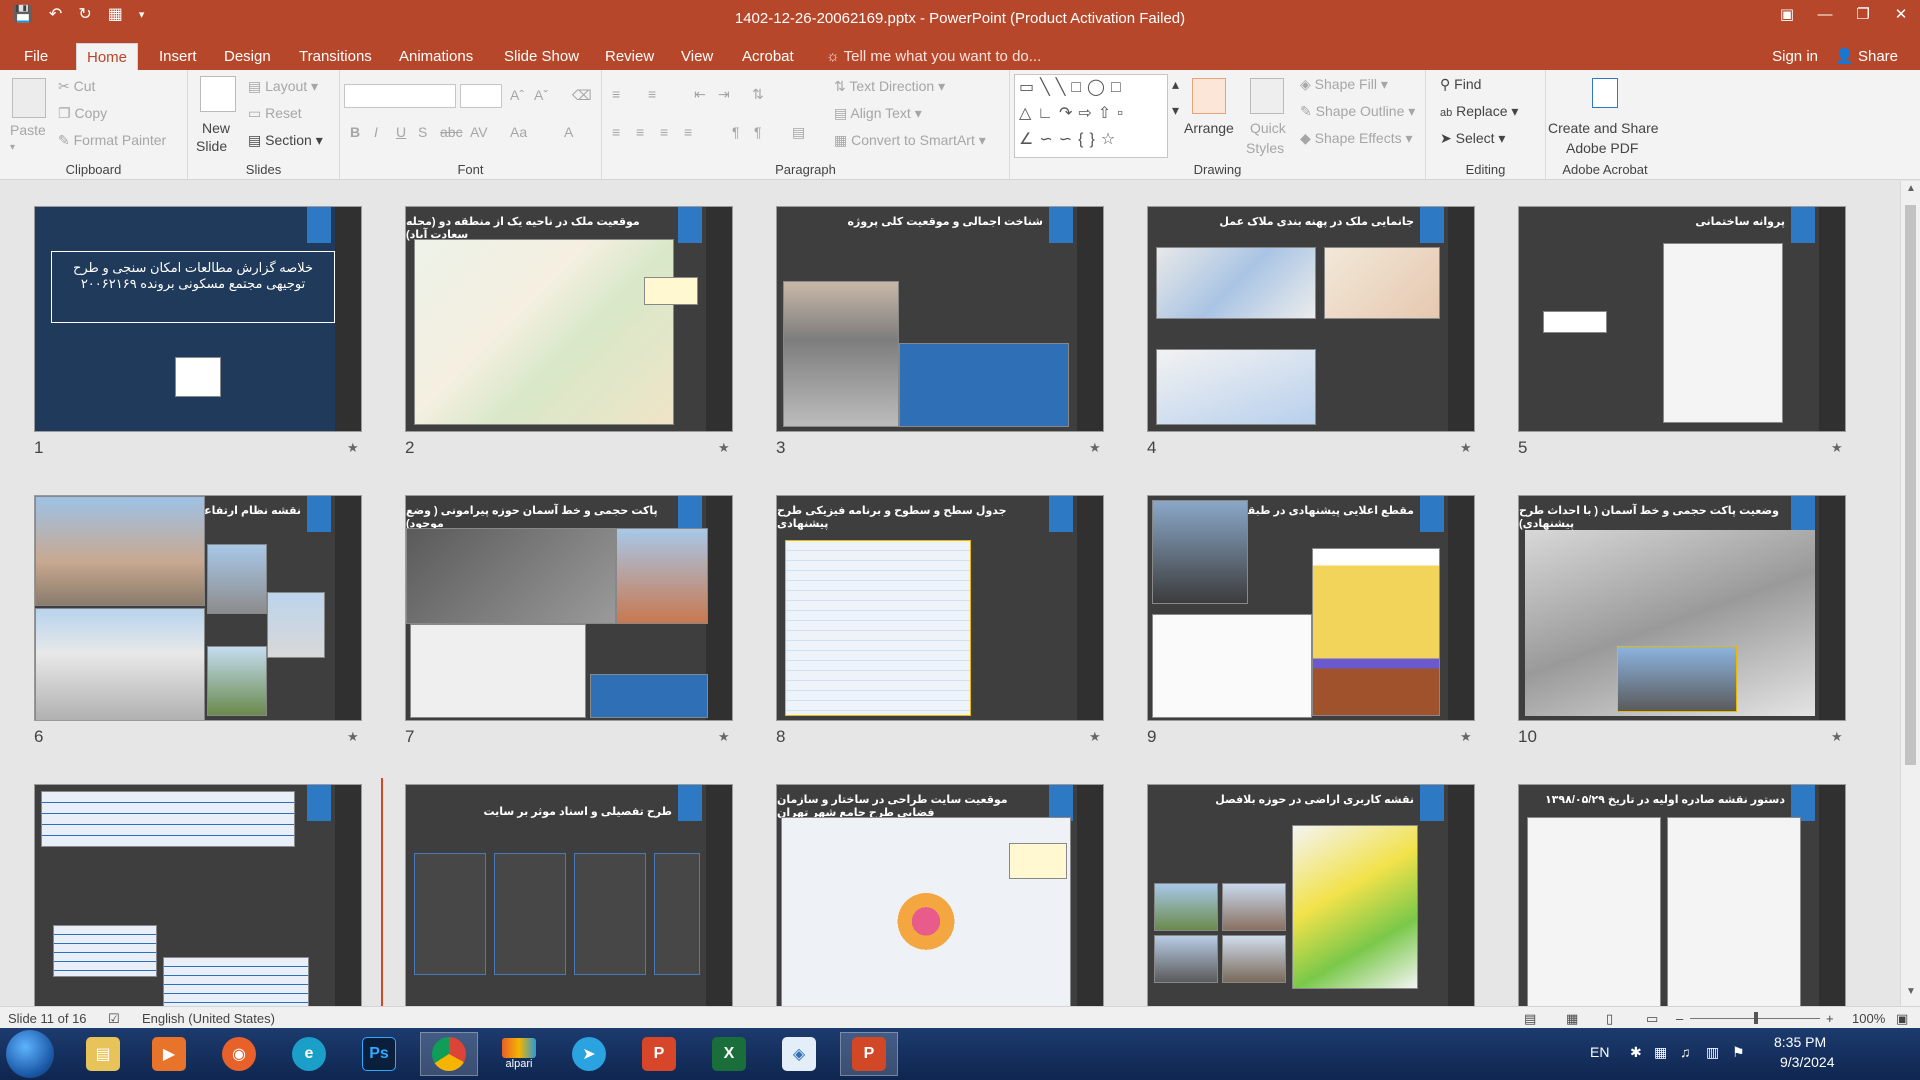 Image resolution: width=1920 pixels, height=1080 pixels. Describe the element at coordinates (1460, 84) in the screenshot. I see `find-button: ⚲ Find` at that location.